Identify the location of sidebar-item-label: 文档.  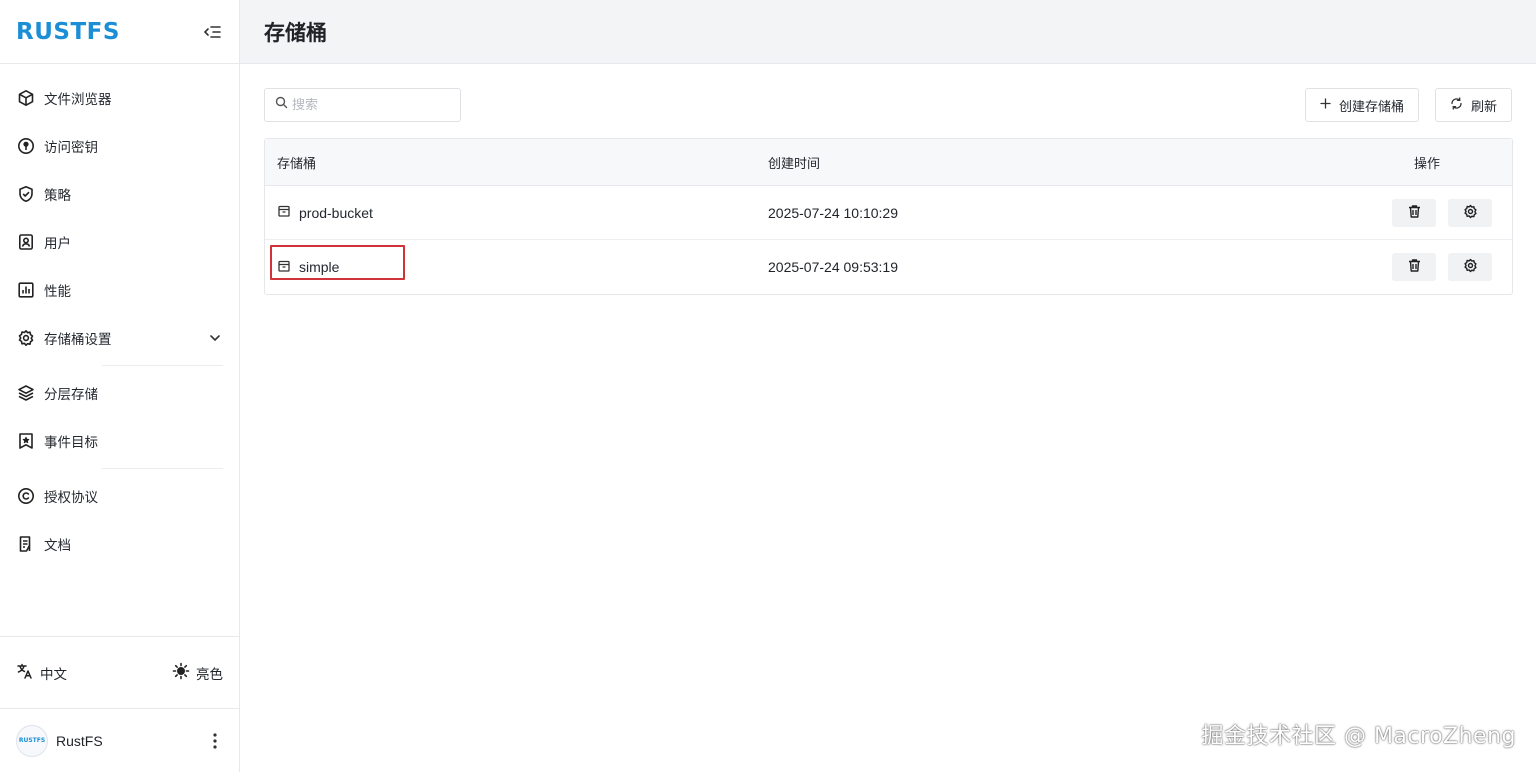
(57, 546).